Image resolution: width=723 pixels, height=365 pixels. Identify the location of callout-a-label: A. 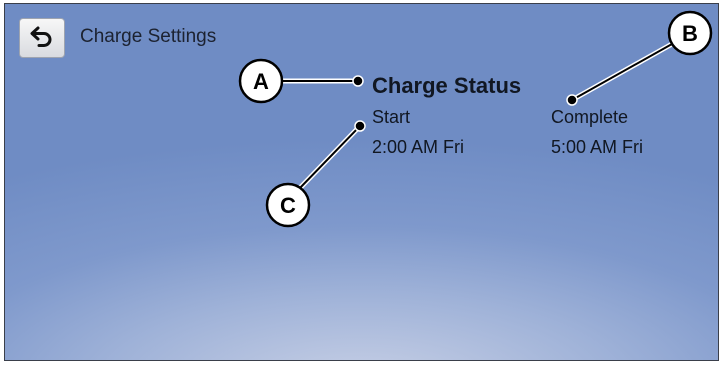
(261, 81).